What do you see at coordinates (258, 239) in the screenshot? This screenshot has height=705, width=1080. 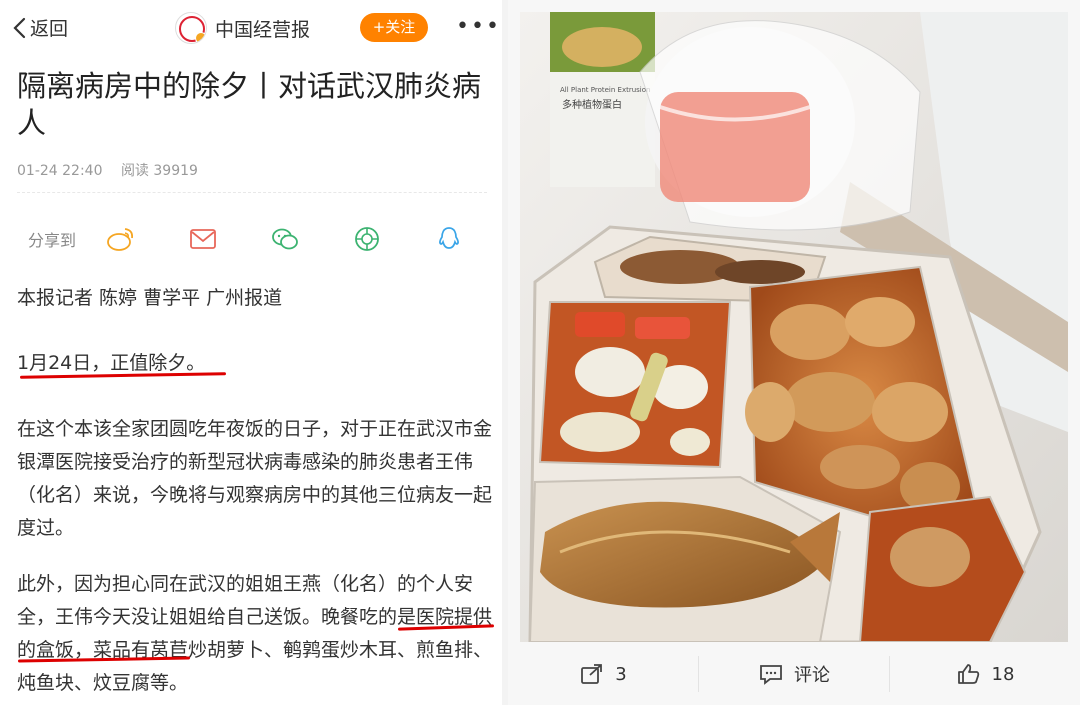 I see `share-bar: 分享到` at bounding box center [258, 239].